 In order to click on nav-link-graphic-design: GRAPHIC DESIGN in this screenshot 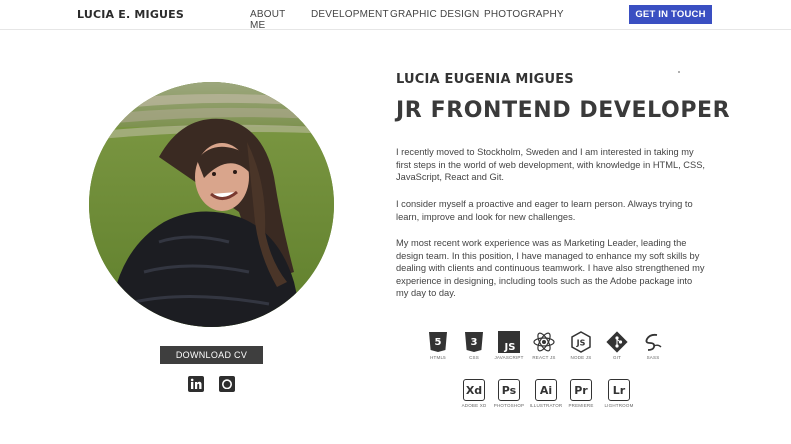, I will do `click(435, 14)`.